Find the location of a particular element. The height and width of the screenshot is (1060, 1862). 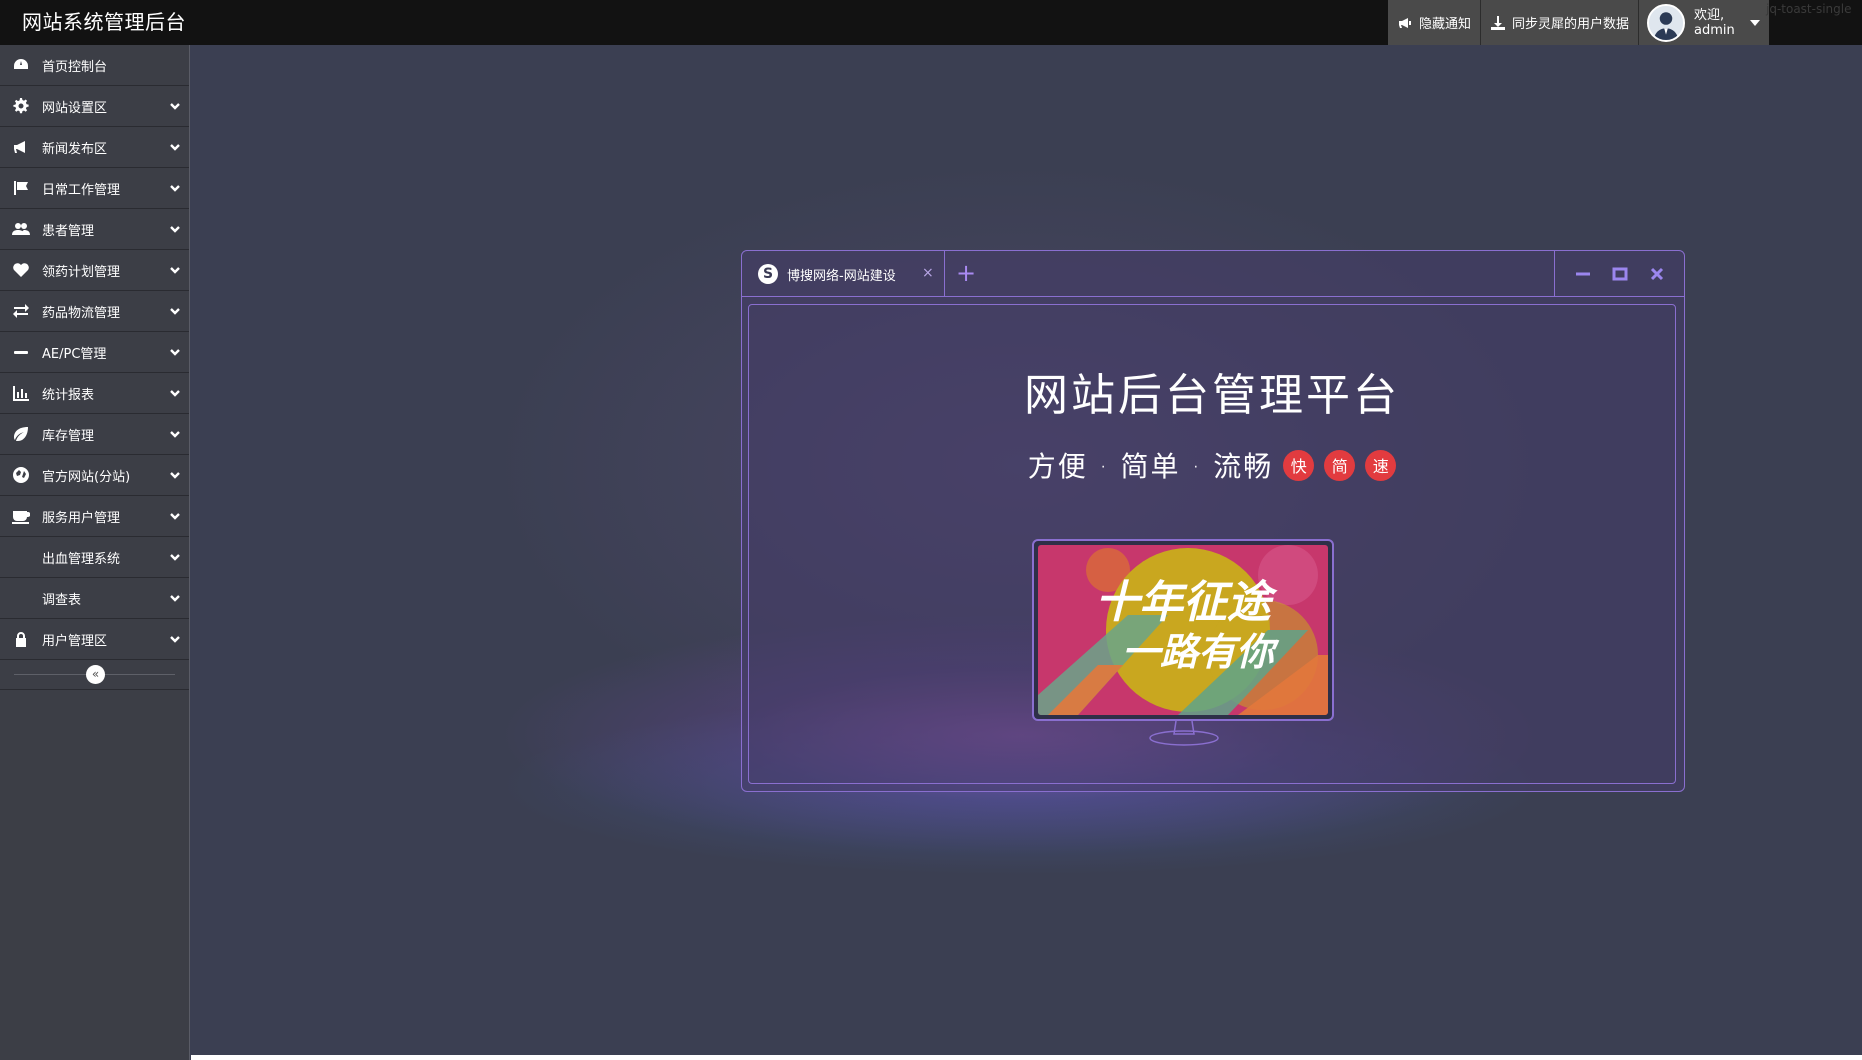

sidebar-item-label: 官方网站(分站) is located at coordinates (86, 477).